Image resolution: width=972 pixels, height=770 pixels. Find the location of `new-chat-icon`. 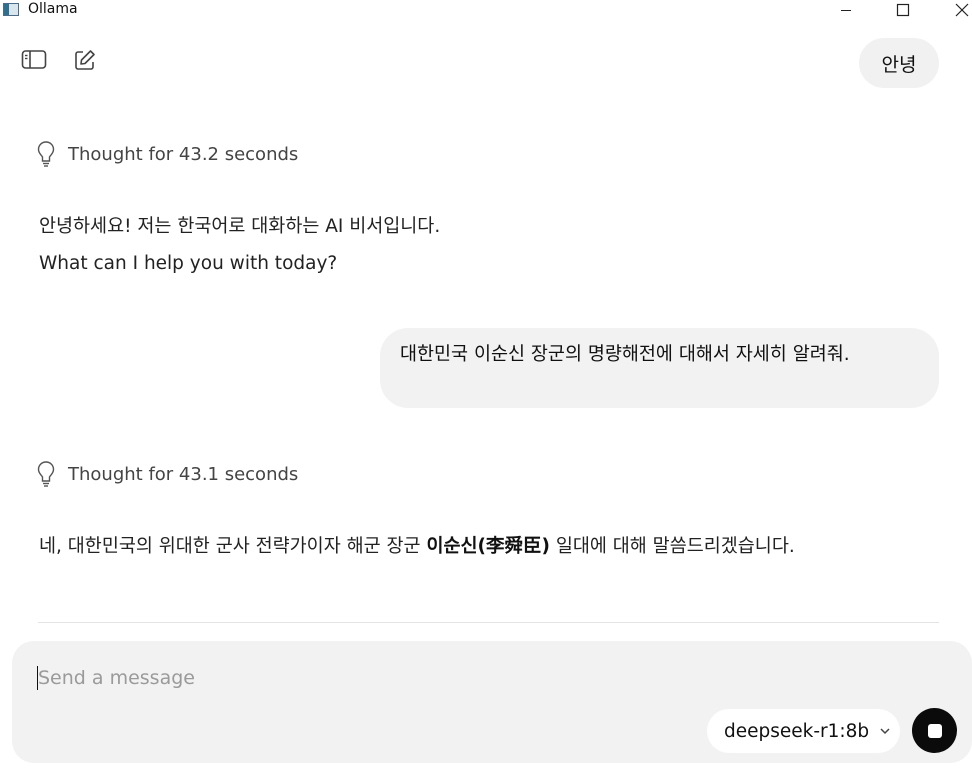

new-chat-icon is located at coordinates (85, 60).